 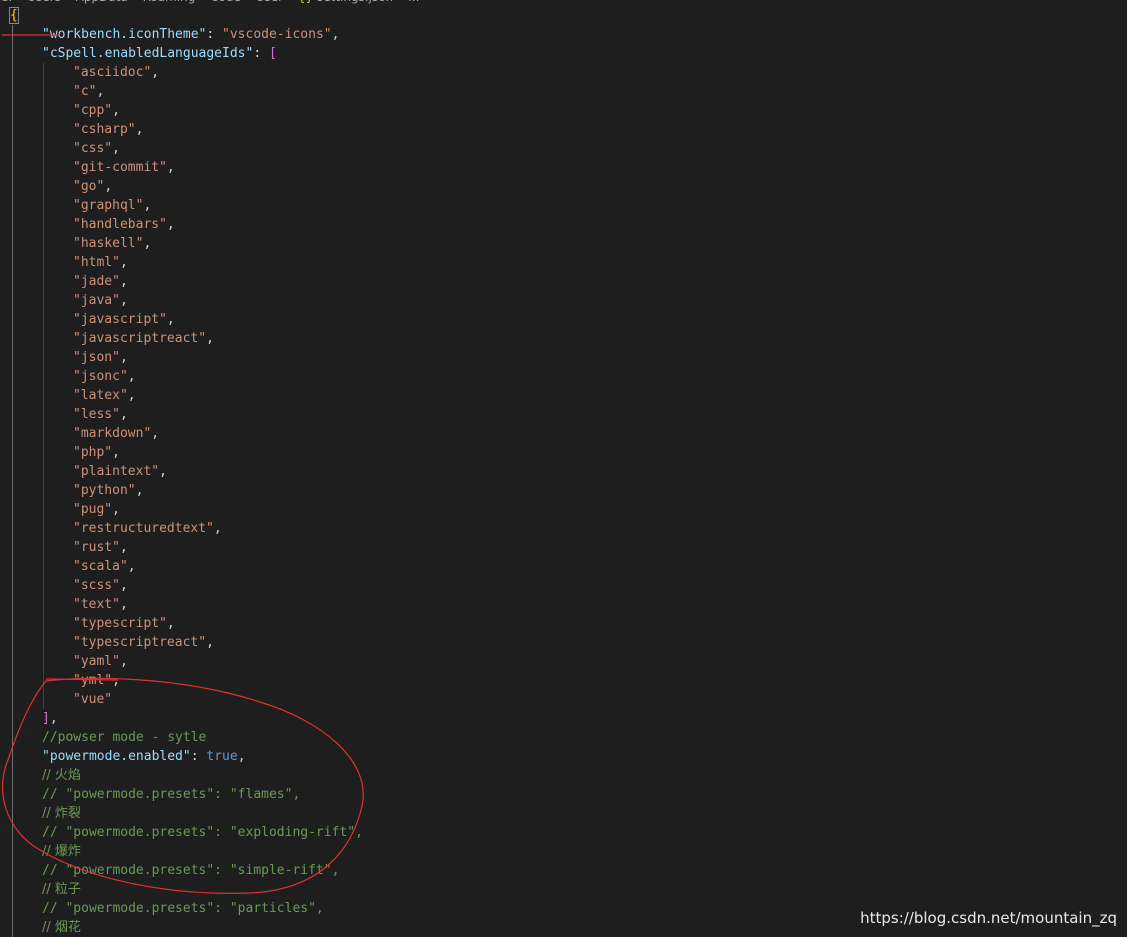 I want to click on setting-key: "powermode.enabled", so click(x=116, y=756).